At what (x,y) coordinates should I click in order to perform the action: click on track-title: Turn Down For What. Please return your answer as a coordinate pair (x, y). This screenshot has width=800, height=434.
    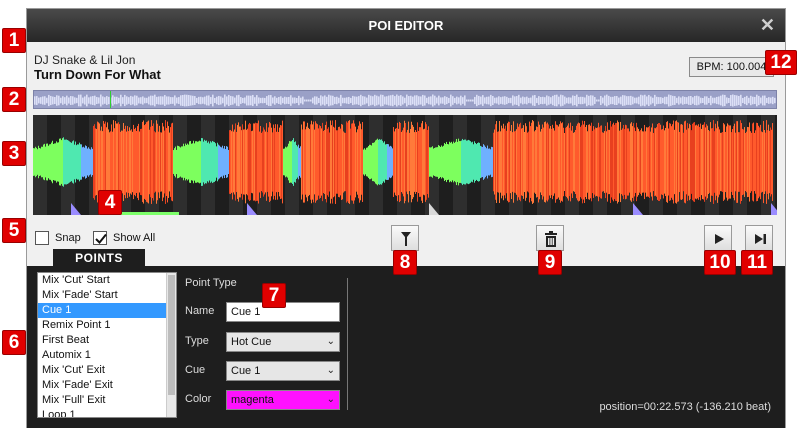
    Looking at the image, I should click on (97, 74).